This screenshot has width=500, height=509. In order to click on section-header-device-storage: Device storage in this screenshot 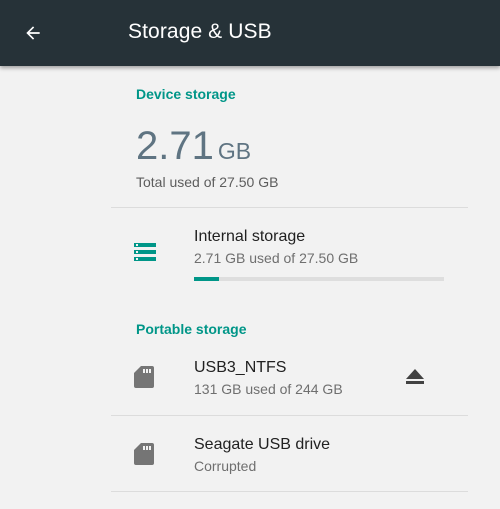, I will do `click(186, 94)`.